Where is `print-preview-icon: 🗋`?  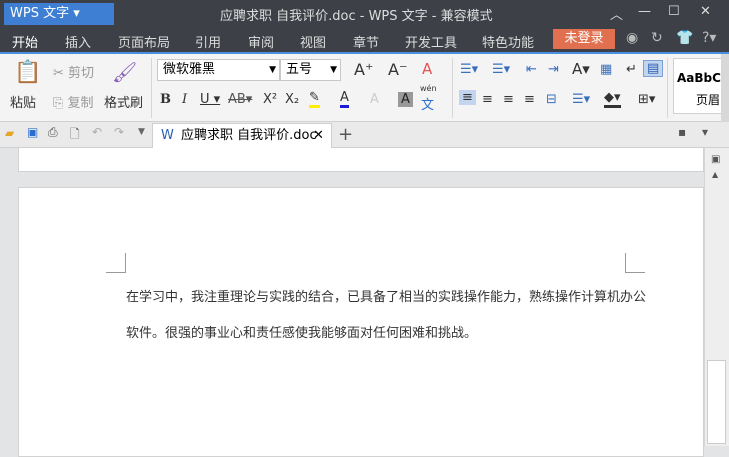
print-preview-icon: 🗋 is located at coordinates (75, 135).